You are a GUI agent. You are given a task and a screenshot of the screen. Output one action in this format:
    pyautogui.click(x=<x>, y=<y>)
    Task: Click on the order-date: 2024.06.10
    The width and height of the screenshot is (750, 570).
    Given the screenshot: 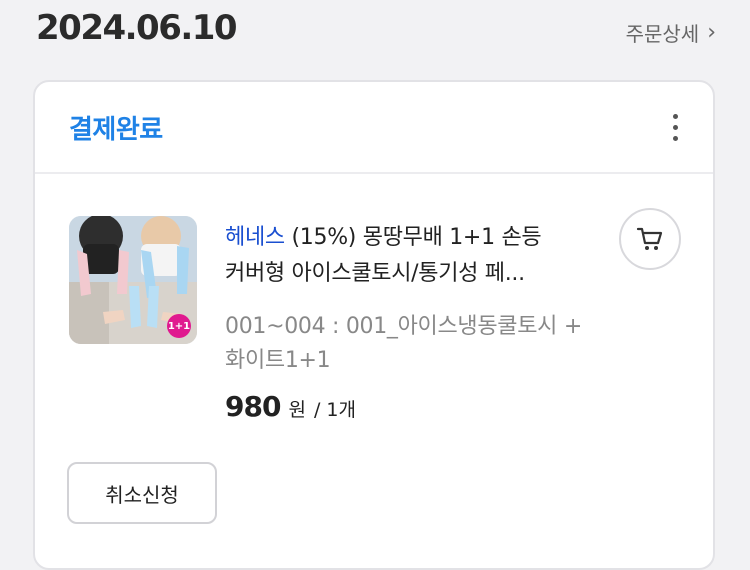 What is the action you would take?
    pyautogui.click(x=137, y=28)
    